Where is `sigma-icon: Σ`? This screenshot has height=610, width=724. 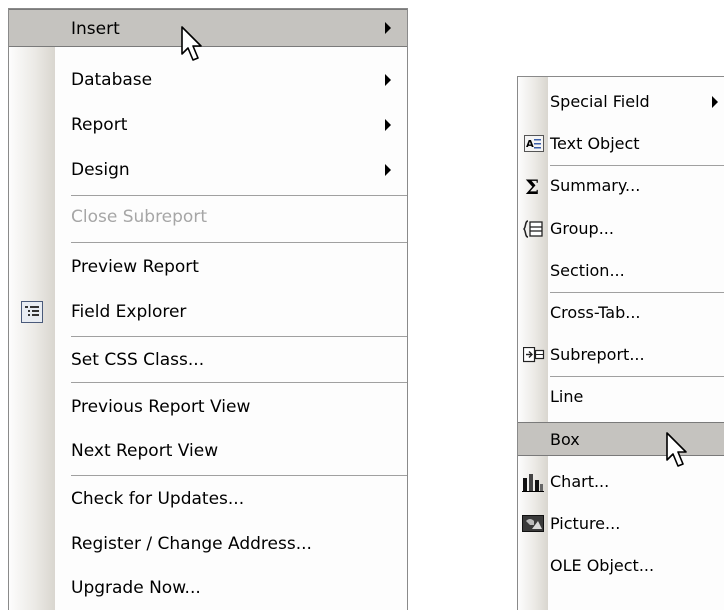
sigma-icon: Σ is located at coordinates (532, 187).